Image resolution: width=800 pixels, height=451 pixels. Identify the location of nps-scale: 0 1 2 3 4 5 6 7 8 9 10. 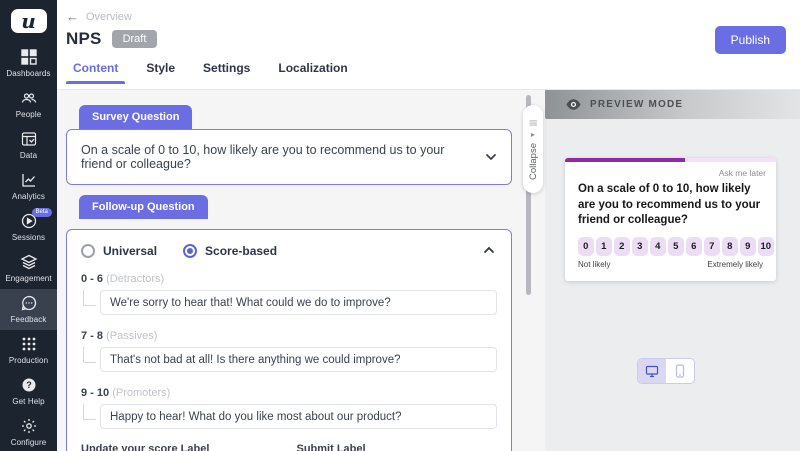
(670, 242).